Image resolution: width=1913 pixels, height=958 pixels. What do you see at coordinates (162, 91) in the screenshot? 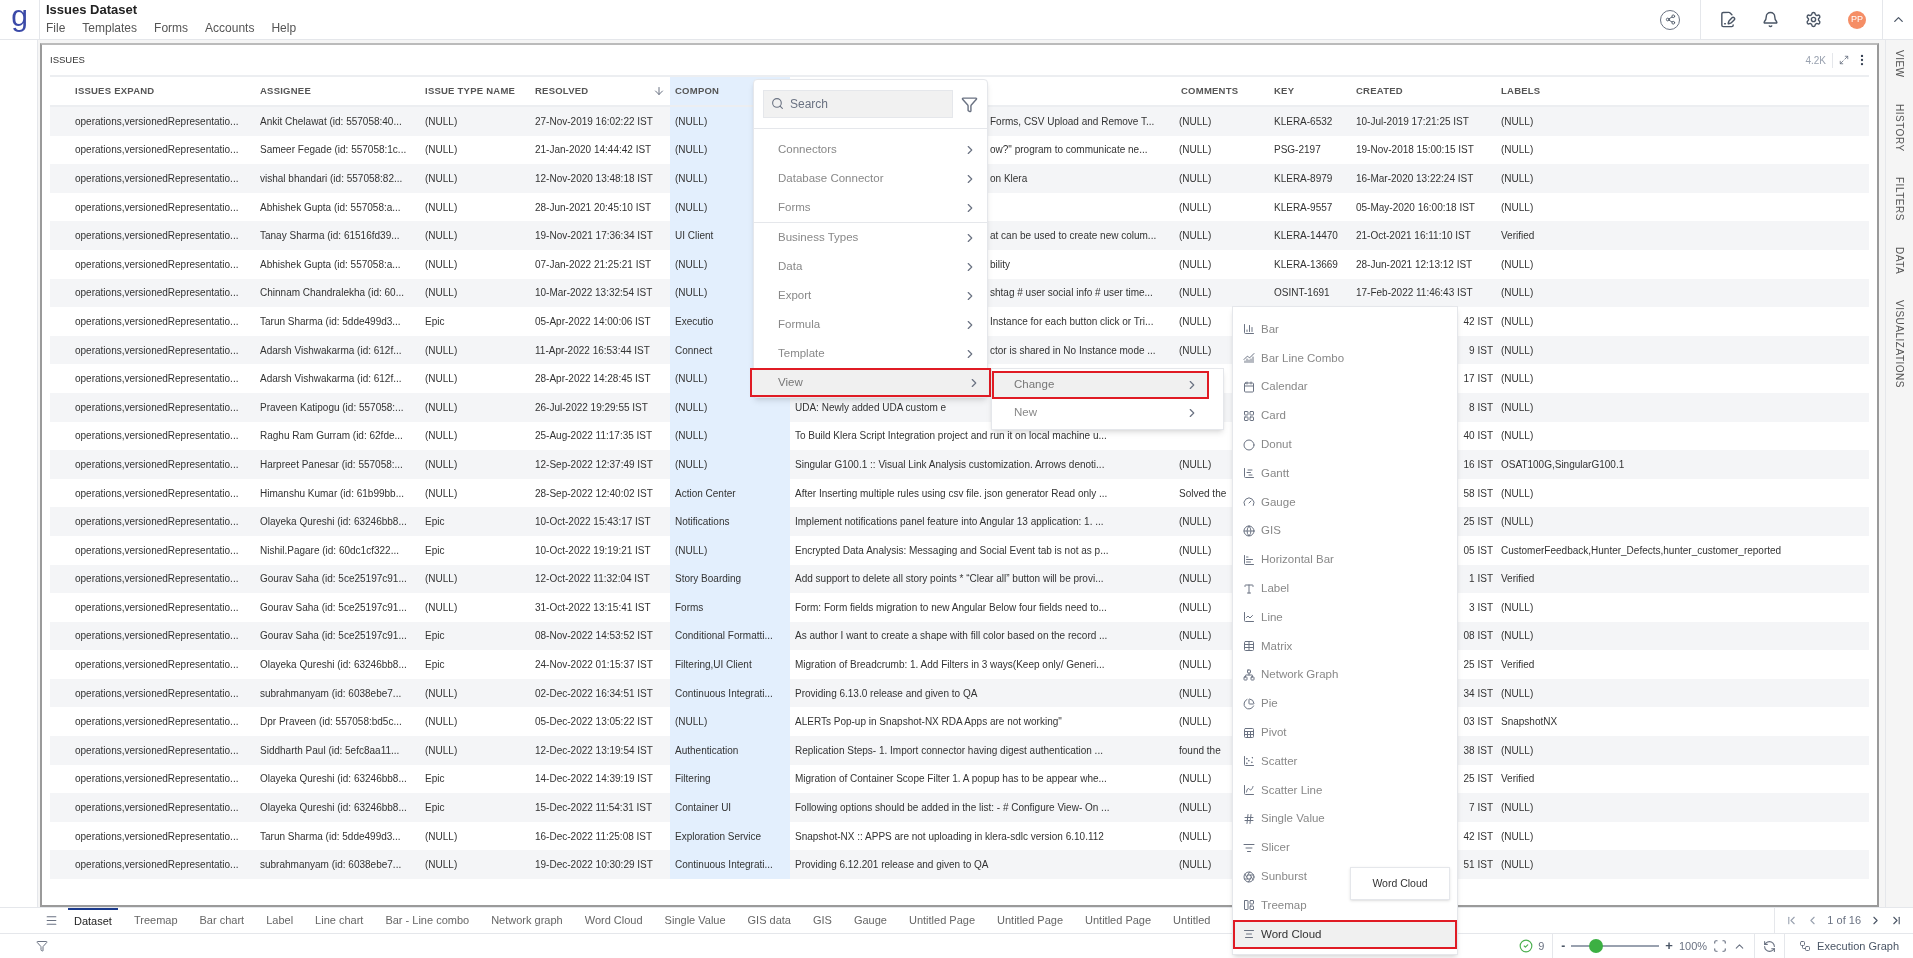
I see `column-header: ISSUES EXPAND` at bounding box center [162, 91].